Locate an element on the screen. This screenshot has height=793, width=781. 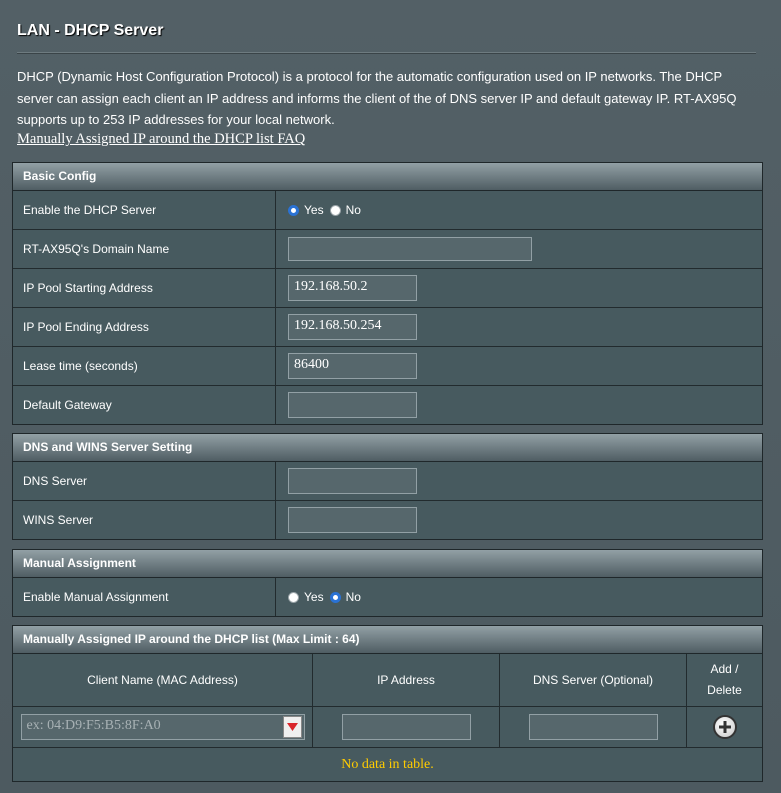
plus-circle-icon is located at coordinates (724, 727).